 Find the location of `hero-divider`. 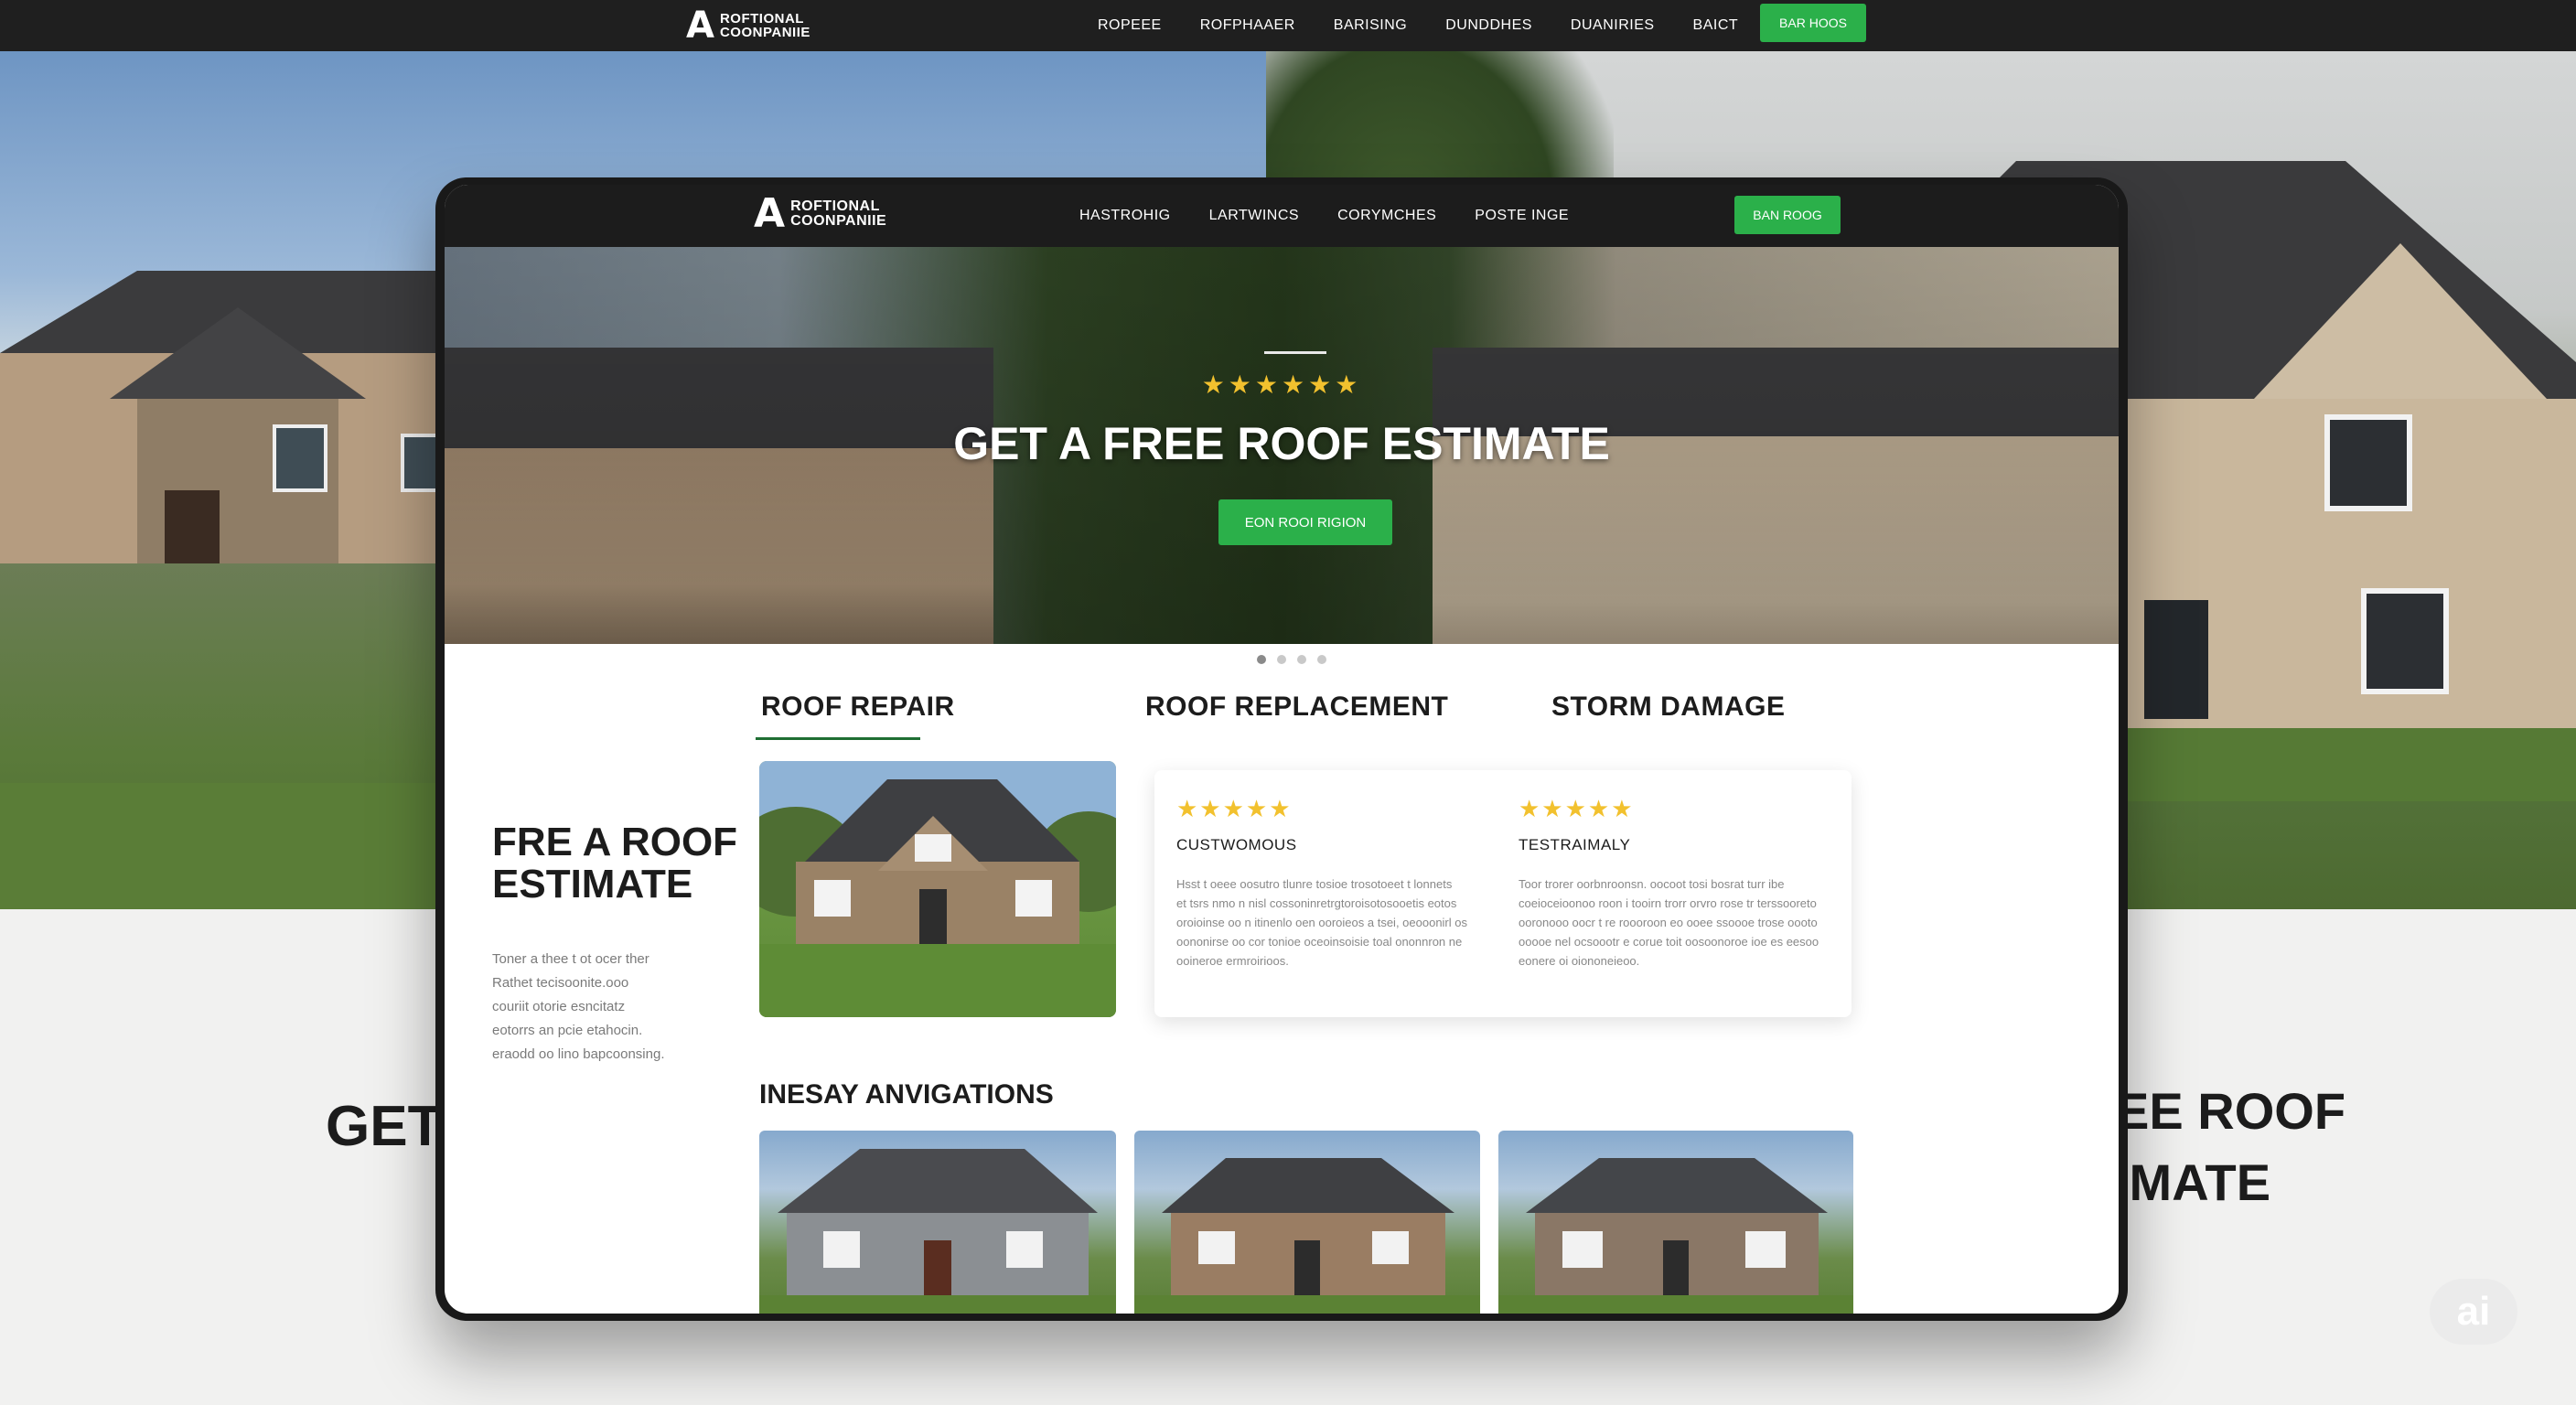

hero-divider is located at coordinates (1295, 352).